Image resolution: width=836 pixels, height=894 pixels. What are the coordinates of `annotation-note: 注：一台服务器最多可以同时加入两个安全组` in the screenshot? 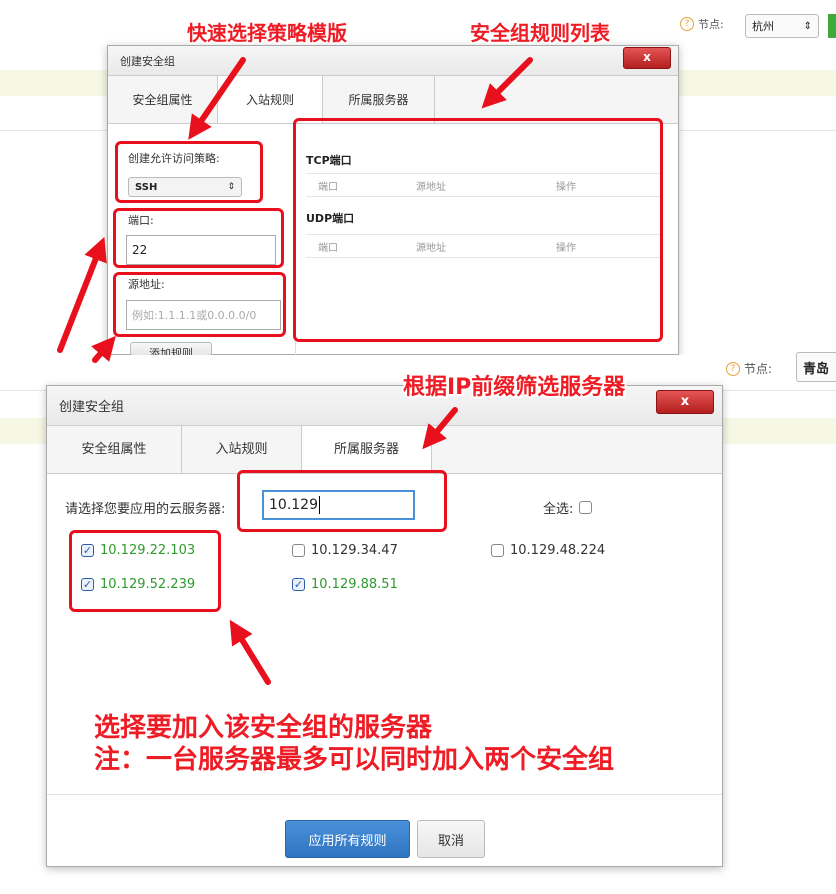 It's located at (354, 760).